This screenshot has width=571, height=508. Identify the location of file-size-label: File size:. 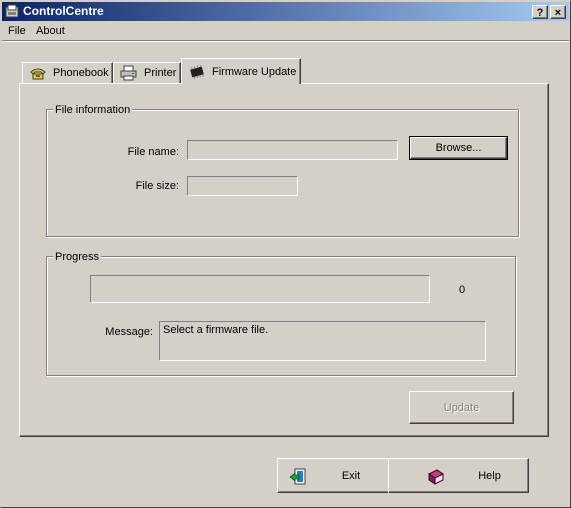
(157, 186).